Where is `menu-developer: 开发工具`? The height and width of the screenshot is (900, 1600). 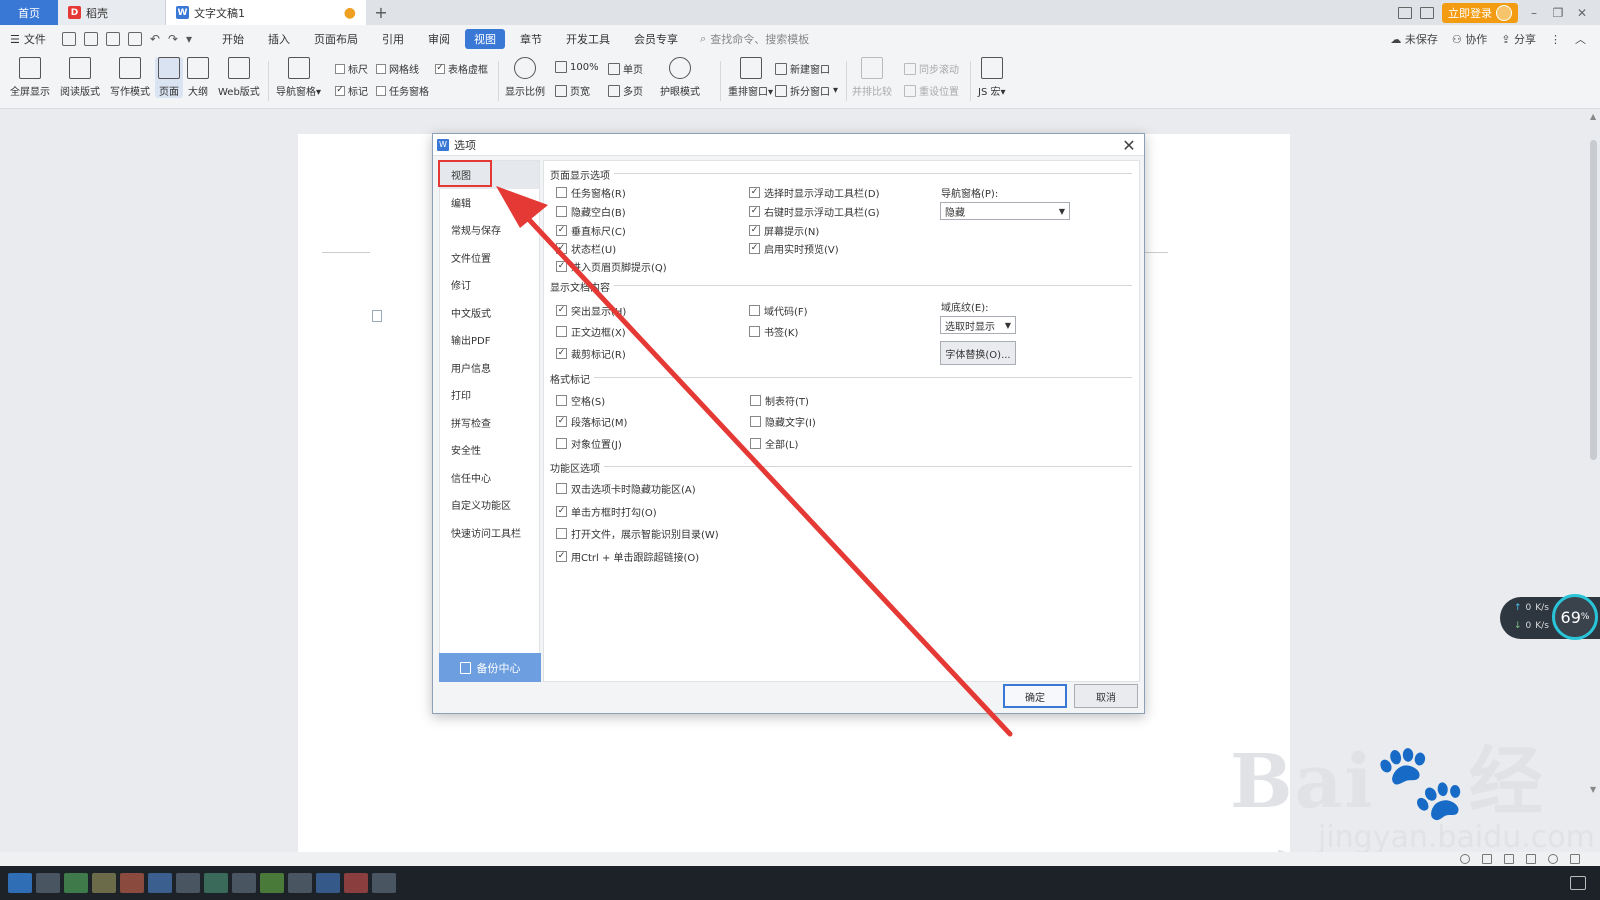
menu-developer: 开发工具 is located at coordinates (588, 39).